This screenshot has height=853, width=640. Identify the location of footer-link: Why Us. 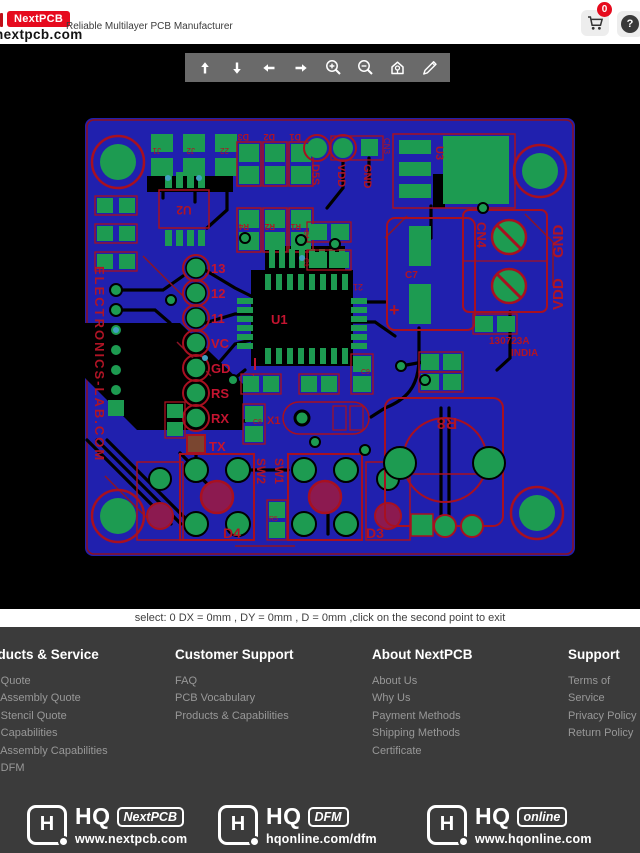
(472, 698).